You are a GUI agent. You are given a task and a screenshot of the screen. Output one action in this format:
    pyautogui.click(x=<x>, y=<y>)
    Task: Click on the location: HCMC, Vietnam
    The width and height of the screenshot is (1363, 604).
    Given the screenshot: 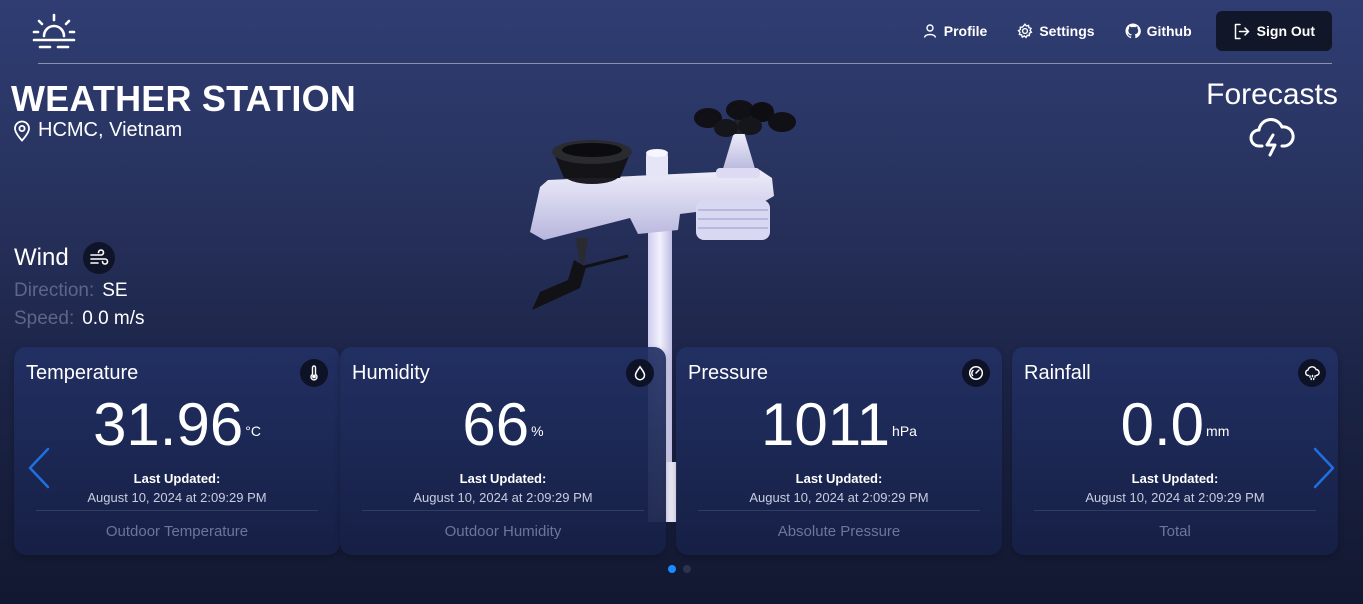 What is the action you would take?
    pyautogui.click(x=97, y=130)
    